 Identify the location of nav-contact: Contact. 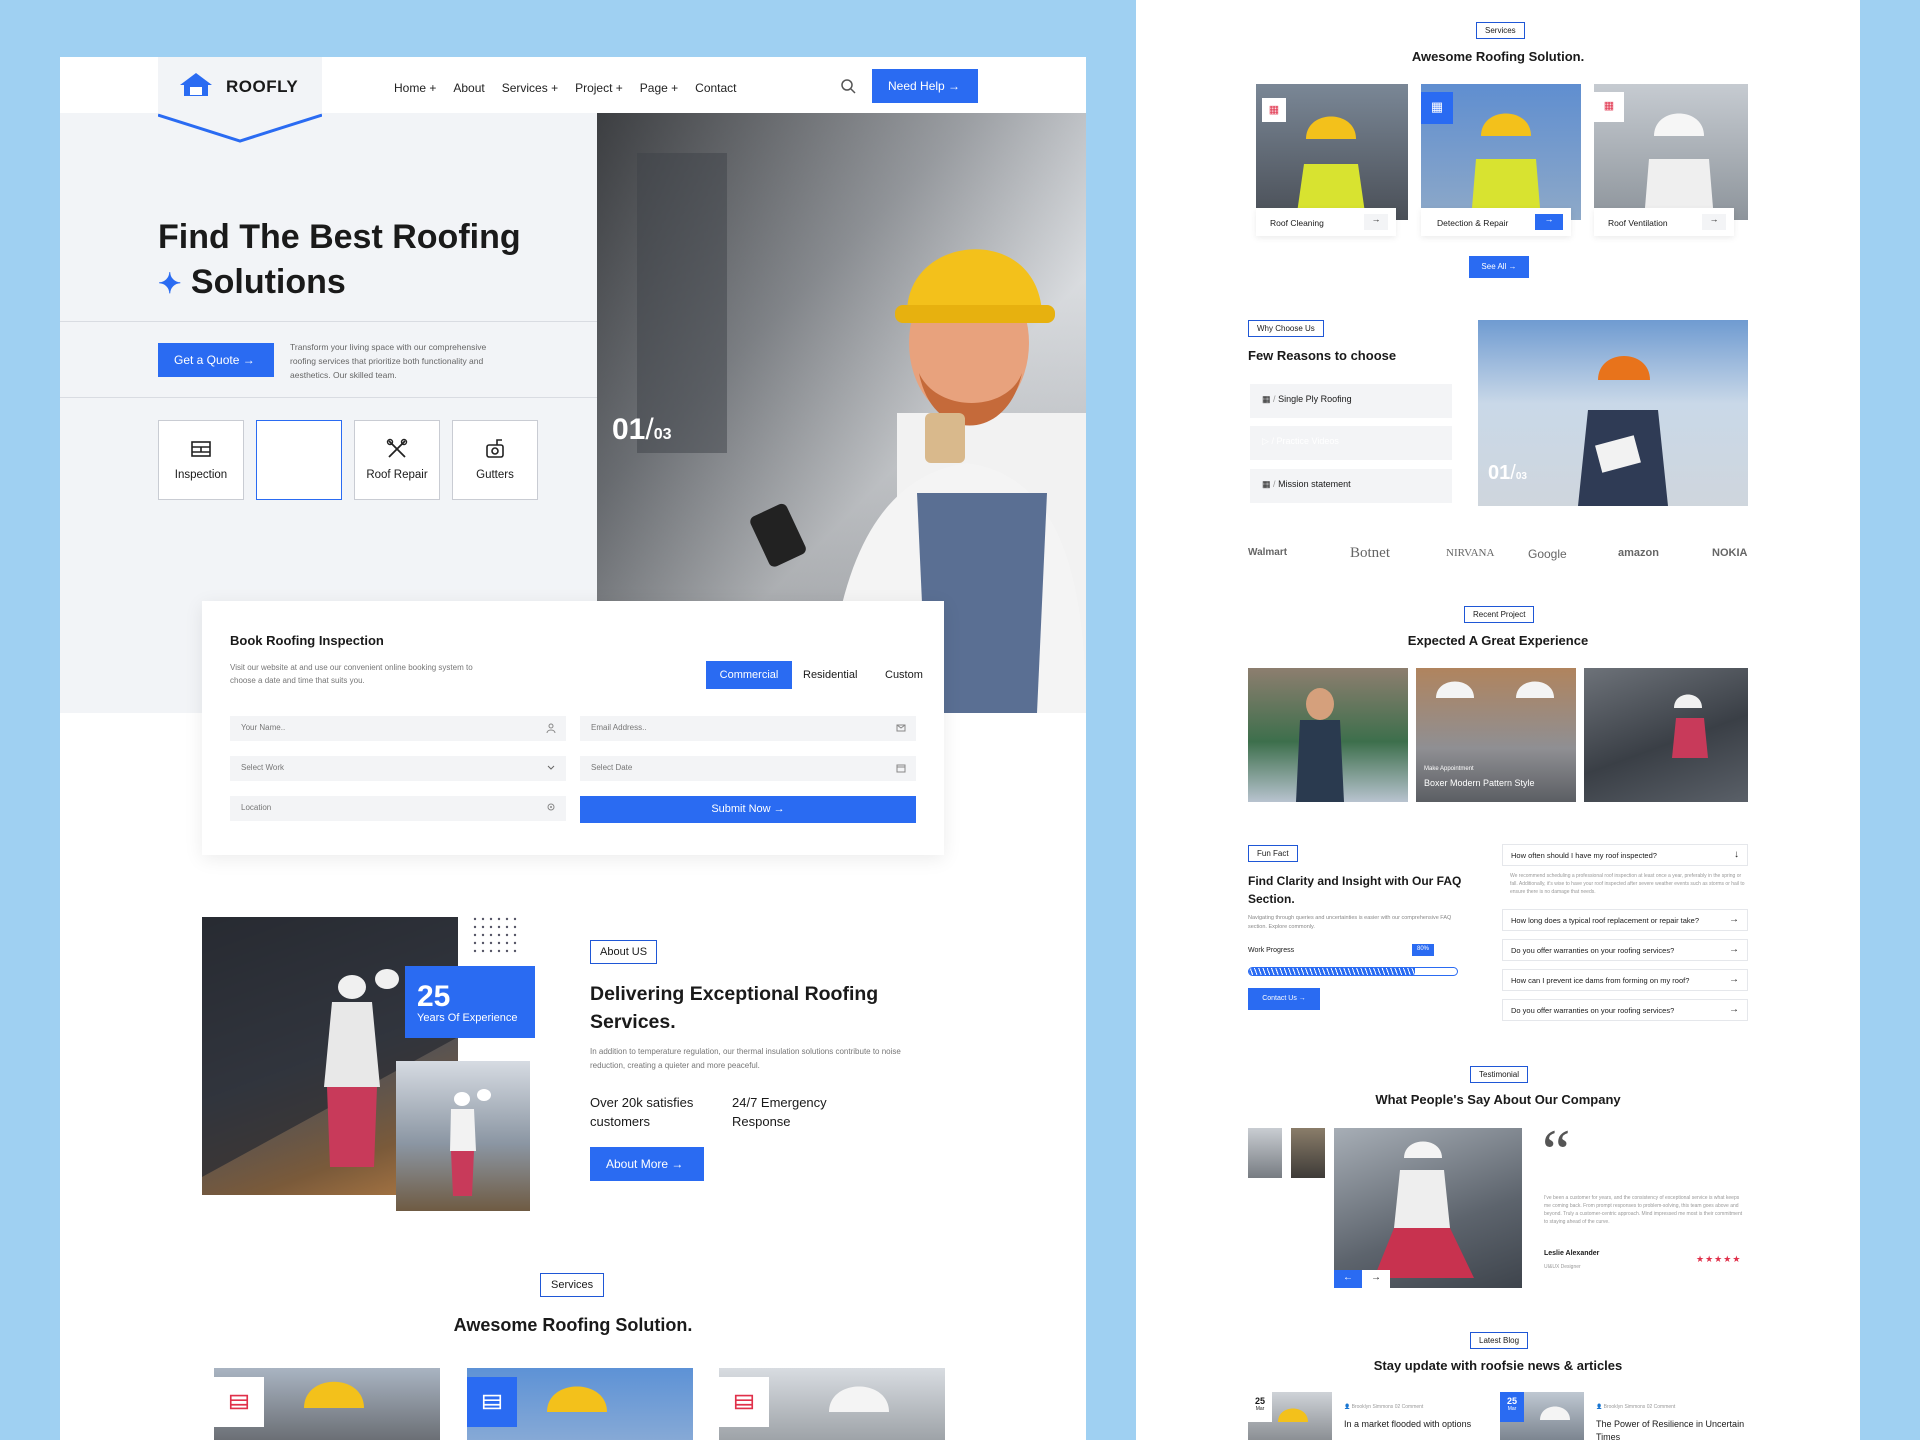
(715, 88).